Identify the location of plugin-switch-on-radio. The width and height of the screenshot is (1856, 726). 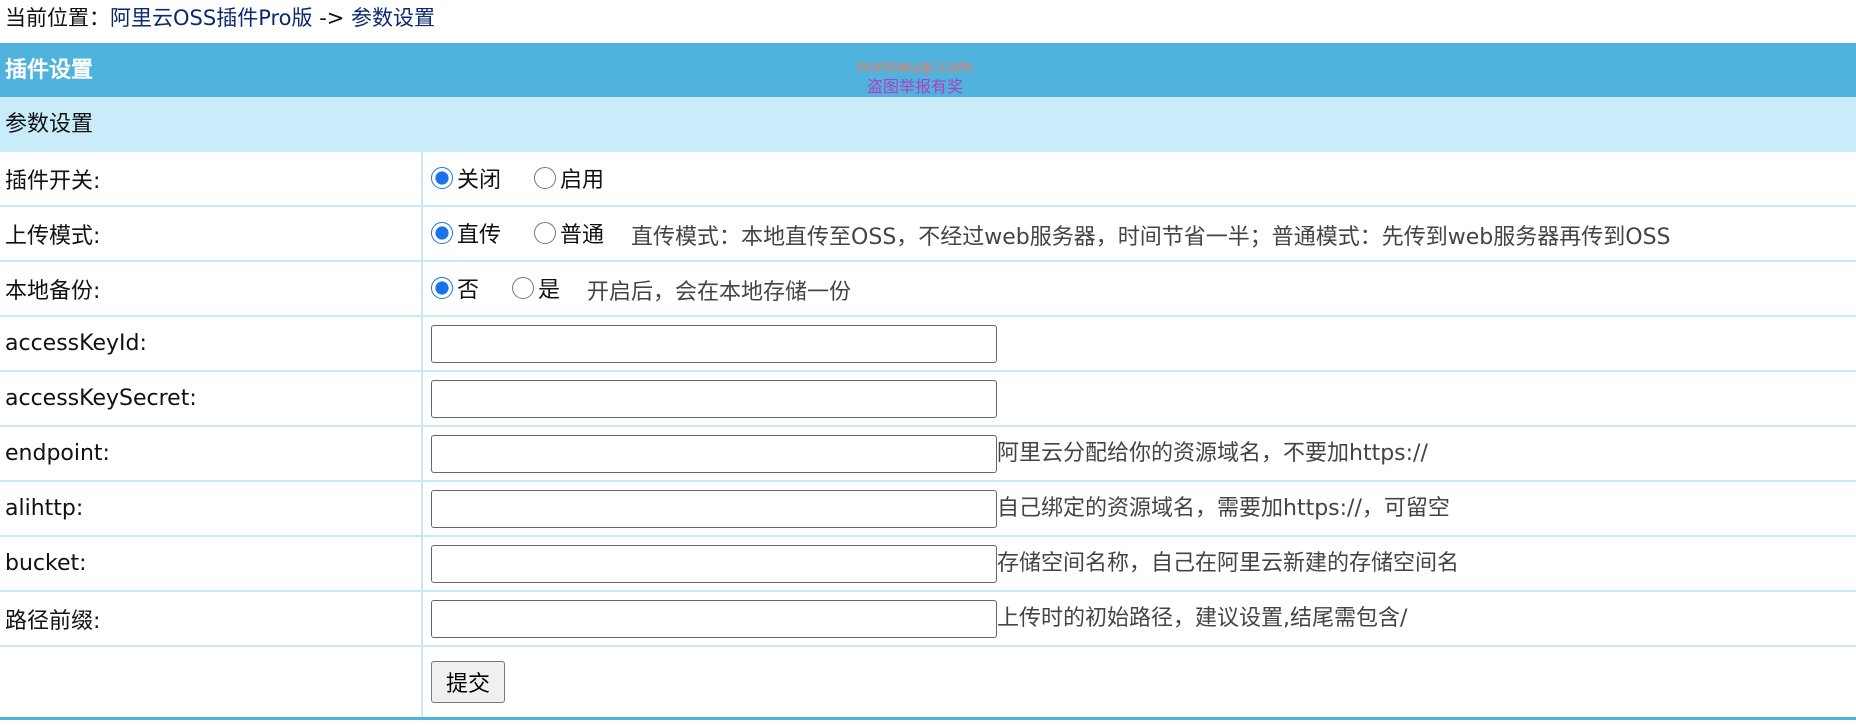
(545, 178).